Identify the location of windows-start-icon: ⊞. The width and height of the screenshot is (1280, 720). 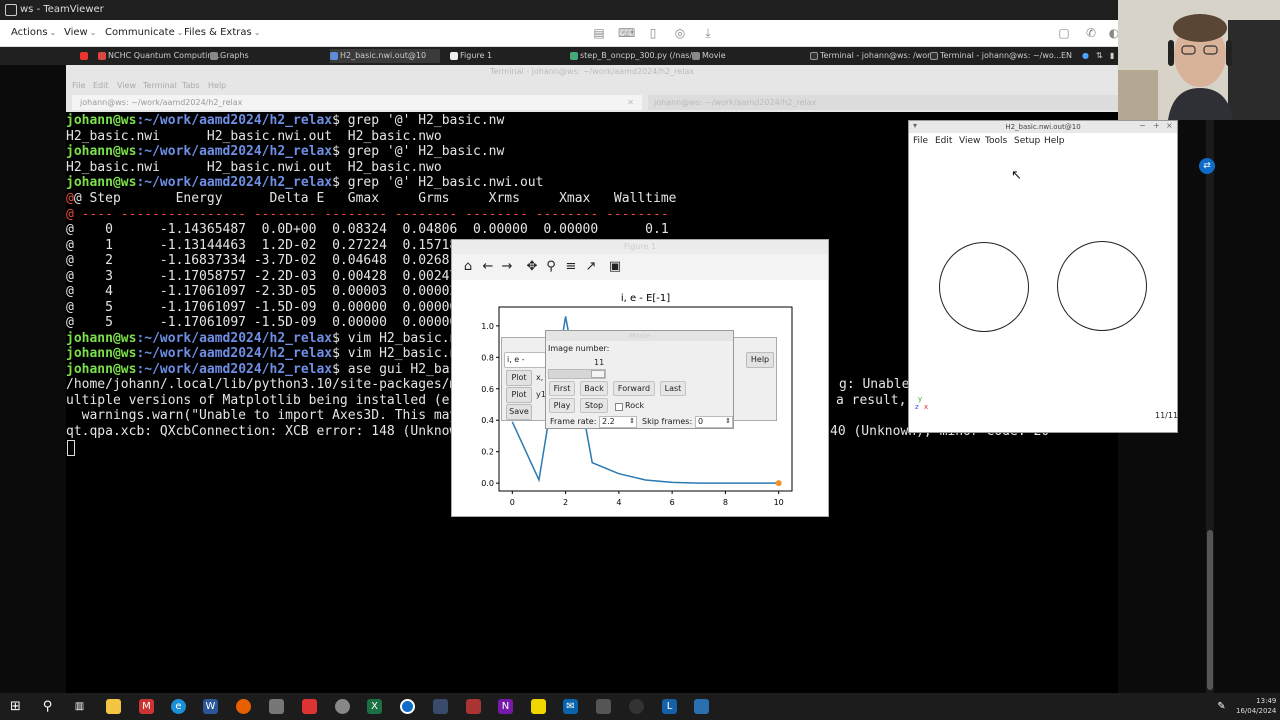
(15, 706).